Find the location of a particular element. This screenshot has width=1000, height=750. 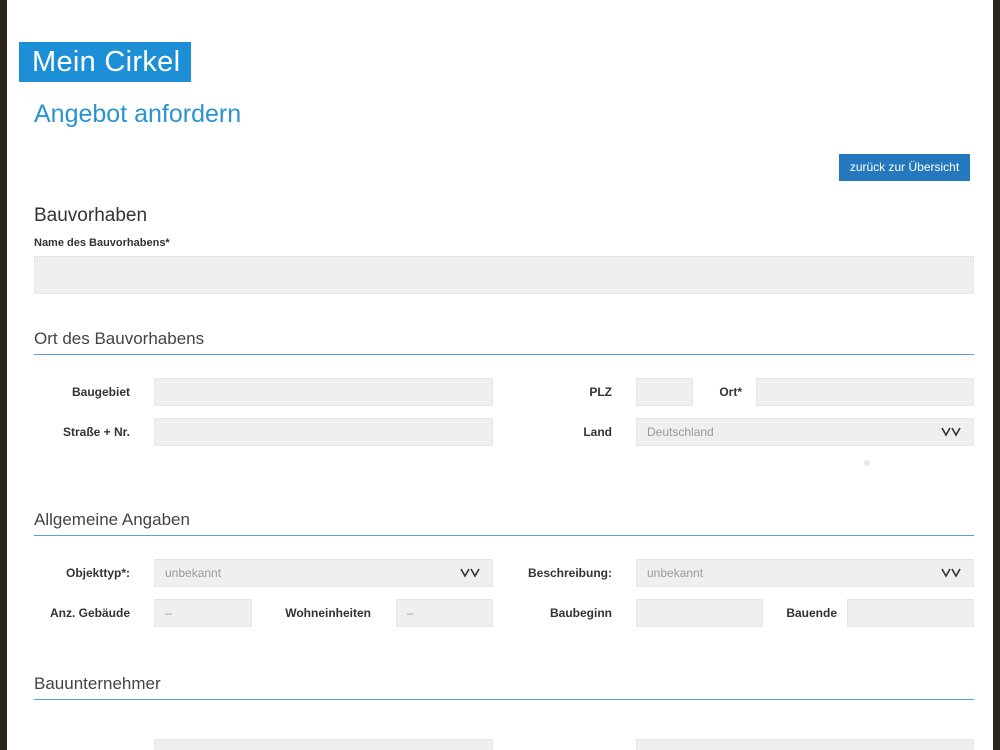

section-heading-ort: Ort des Bauvorhabens is located at coordinates (504, 342).